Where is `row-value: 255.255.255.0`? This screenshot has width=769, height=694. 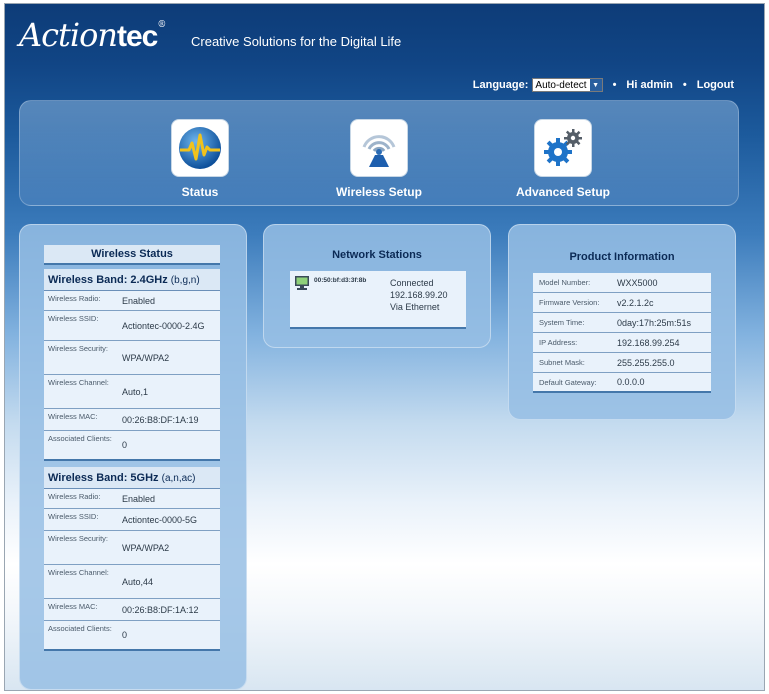
row-value: 255.255.255.0 is located at coordinates (646, 362).